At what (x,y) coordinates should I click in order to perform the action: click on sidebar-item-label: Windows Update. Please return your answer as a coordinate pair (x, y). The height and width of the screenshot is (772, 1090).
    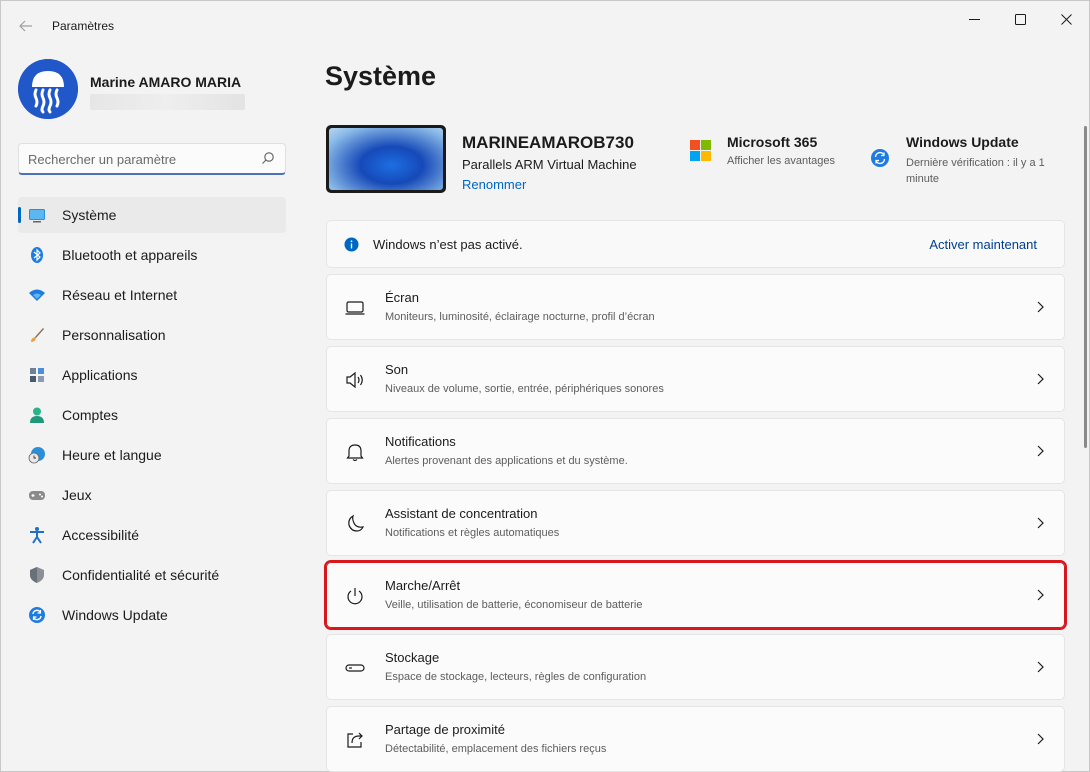
    Looking at the image, I should click on (115, 615).